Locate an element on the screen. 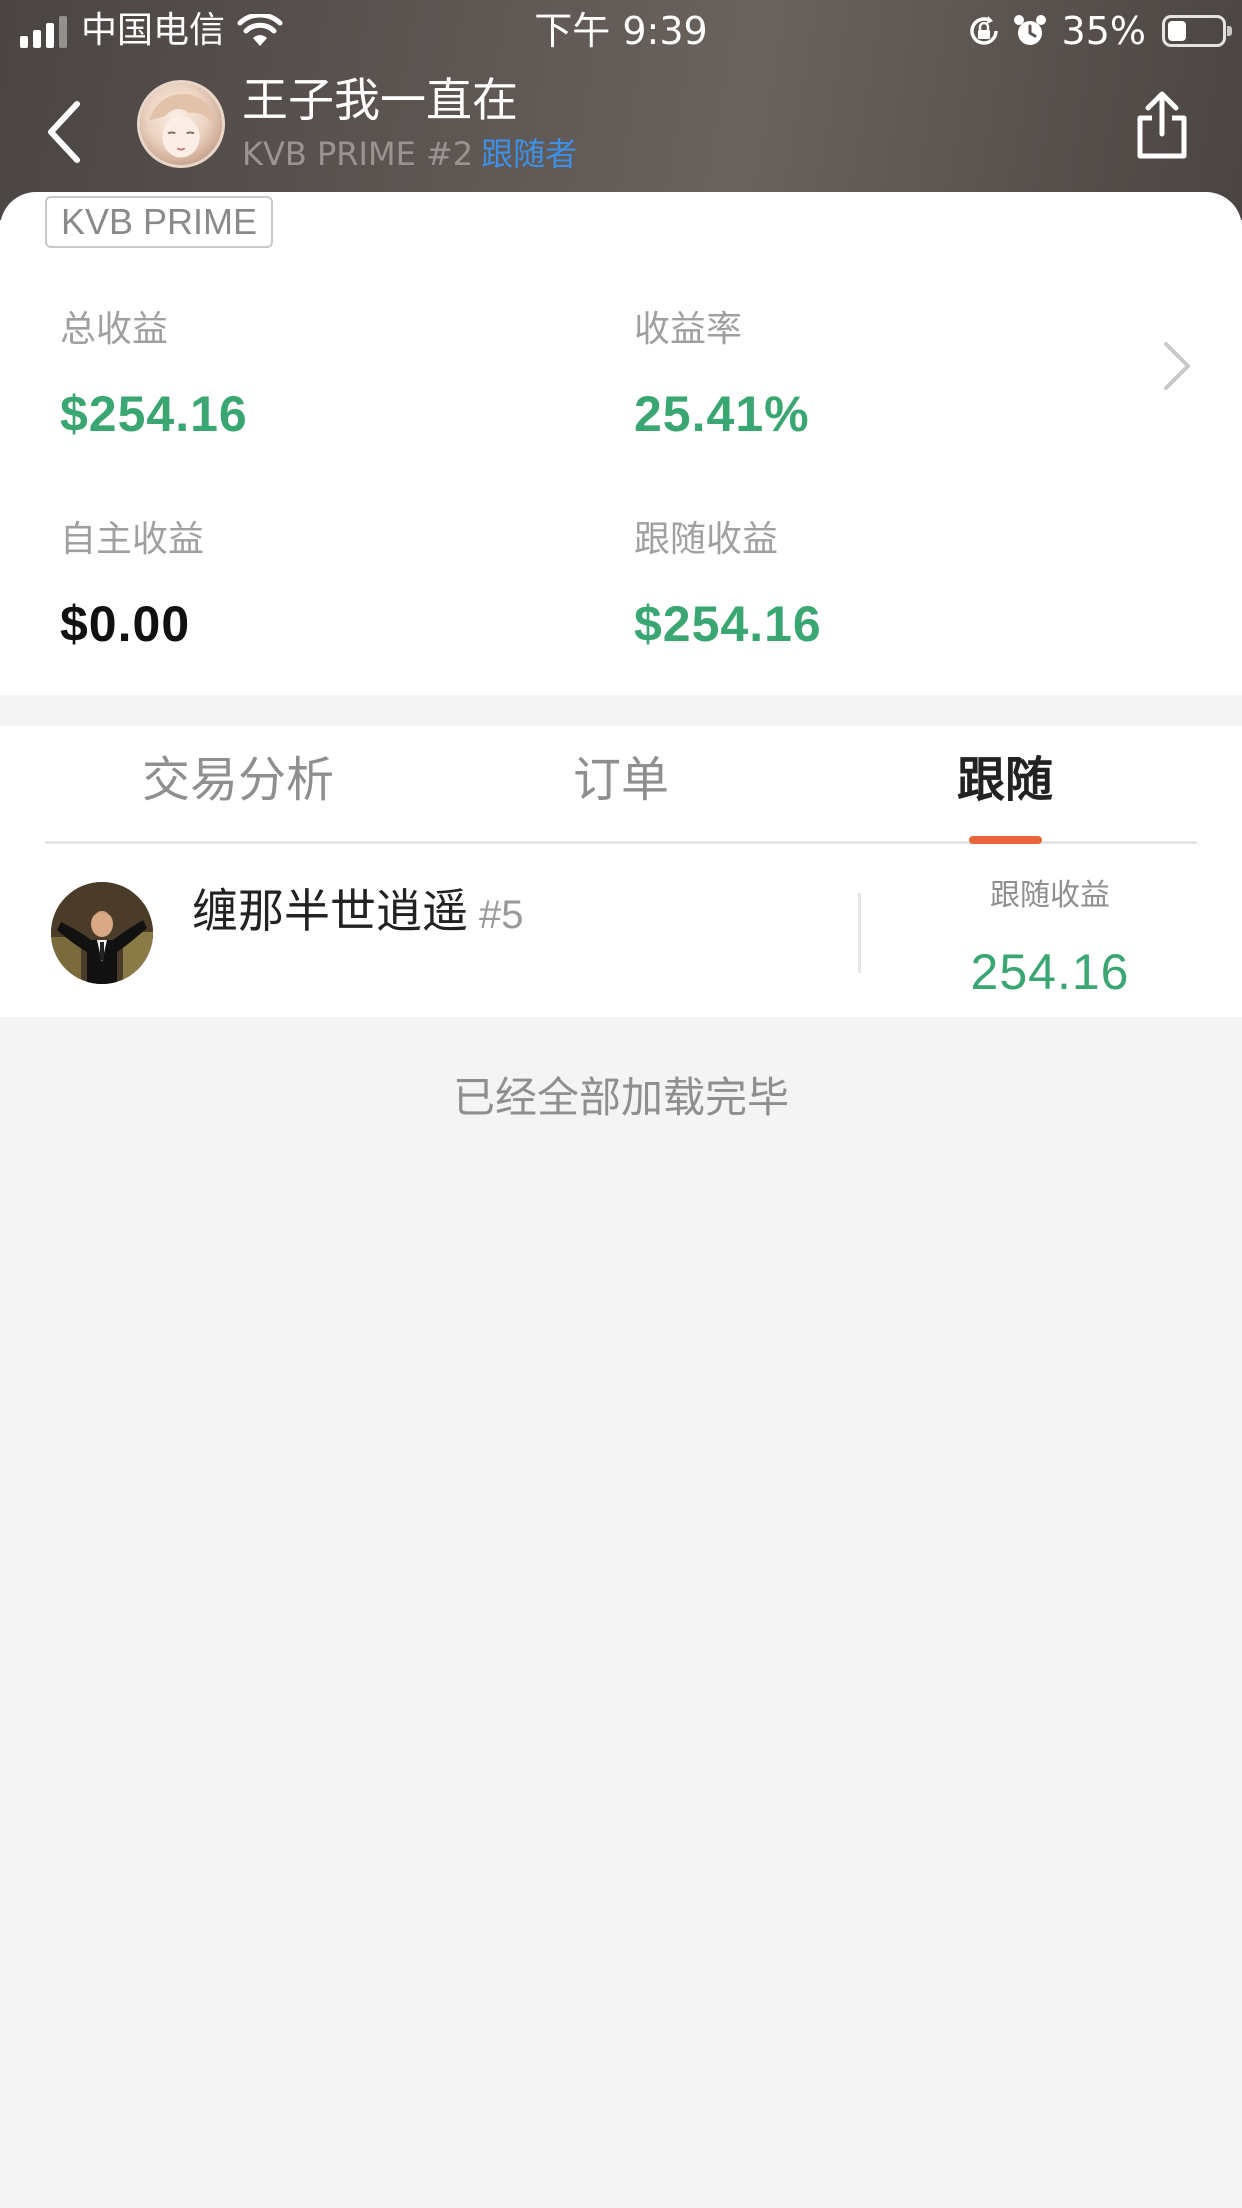  back-button is located at coordinates (63, 132).